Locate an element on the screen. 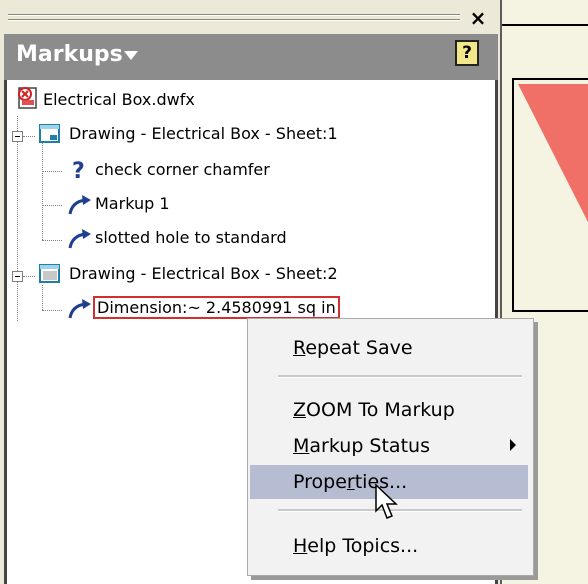  help-button: ? is located at coordinates (467, 53).